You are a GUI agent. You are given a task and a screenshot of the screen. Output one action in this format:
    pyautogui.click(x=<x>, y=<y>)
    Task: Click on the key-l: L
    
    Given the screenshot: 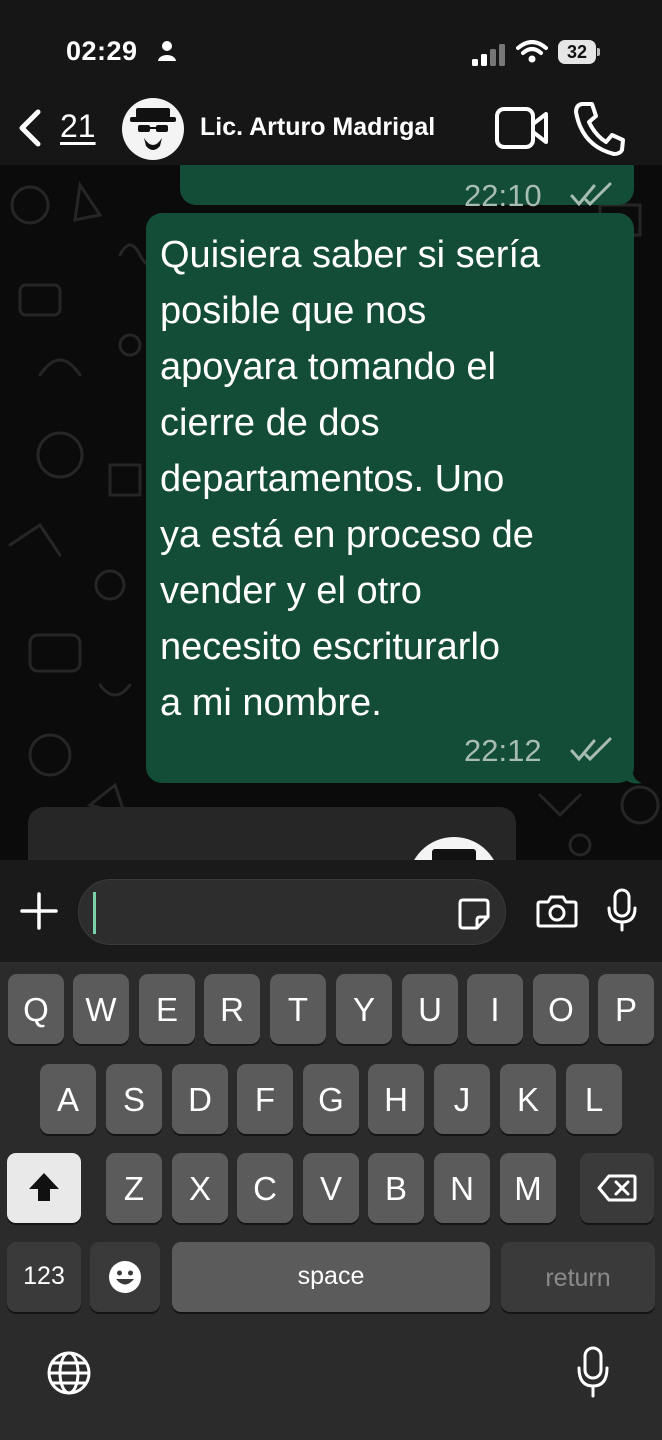 What is the action you would take?
    pyautogui.click(x=594, y=1099)
    